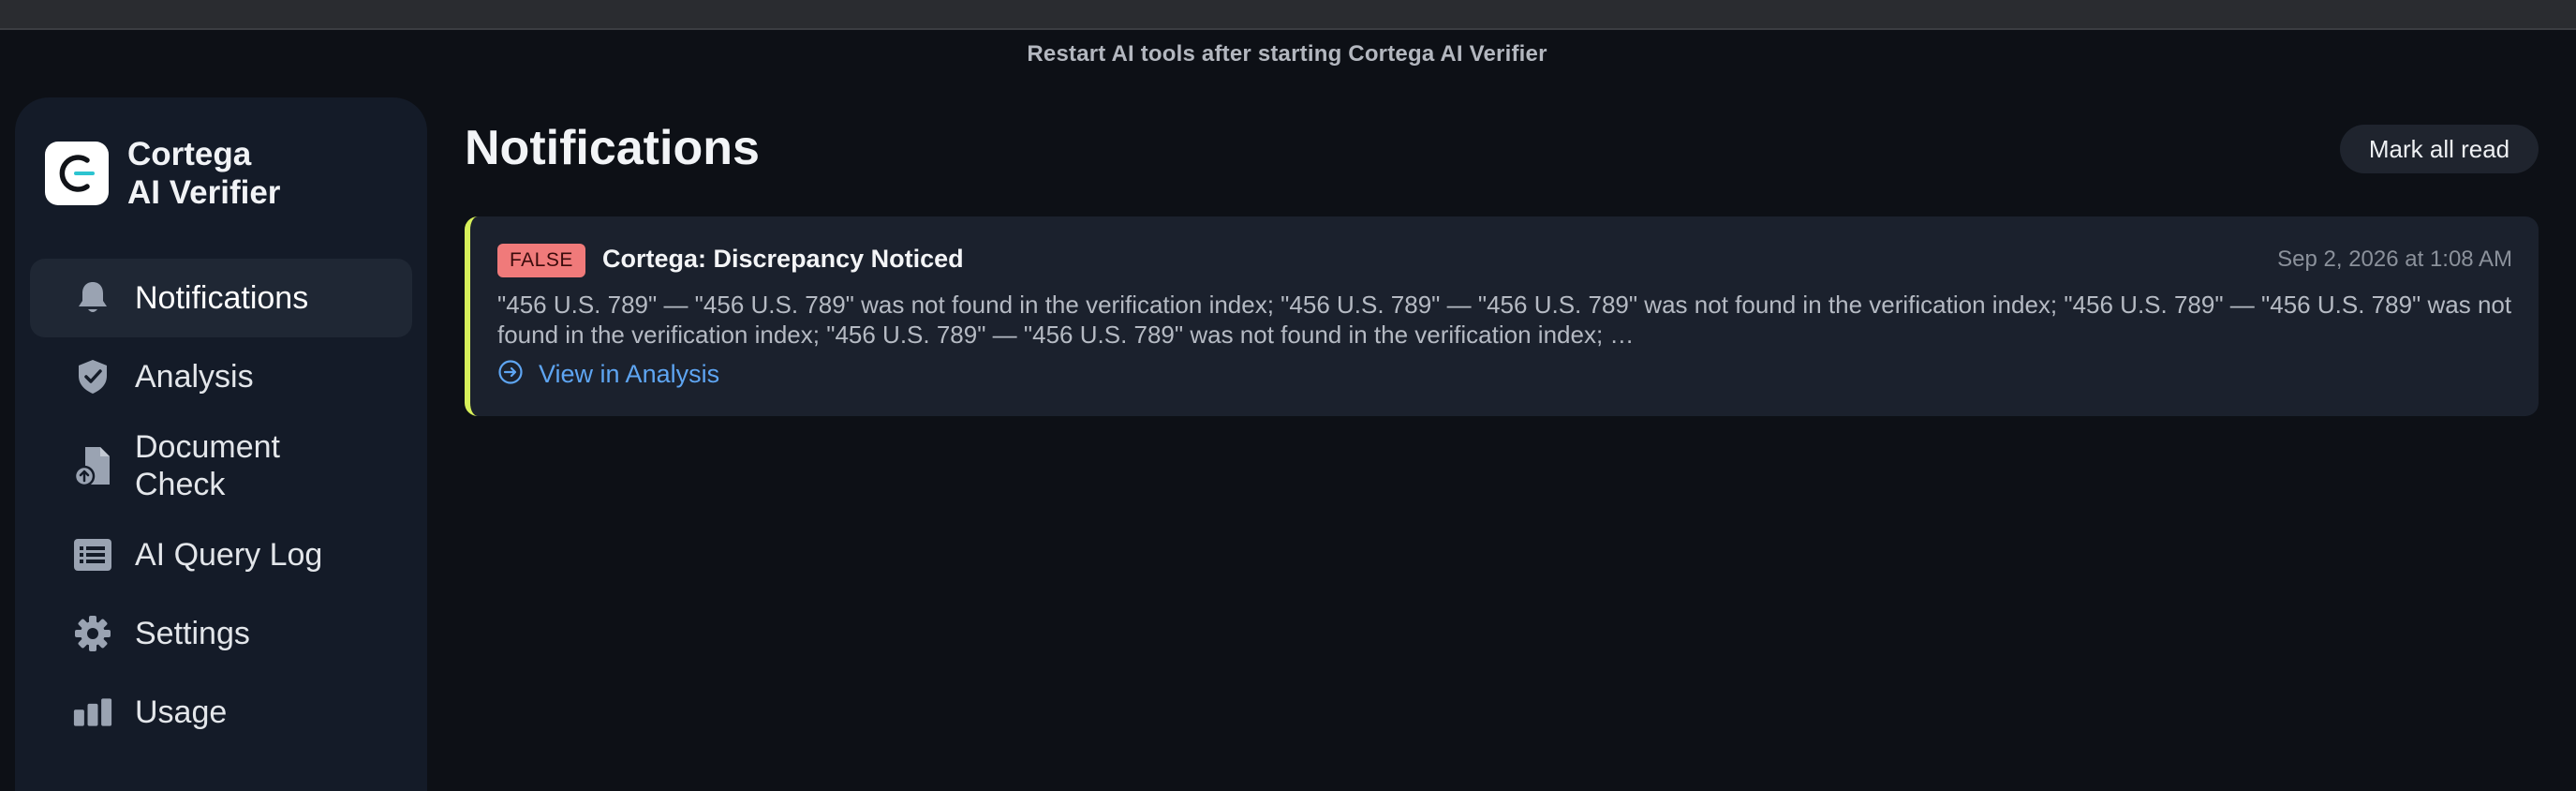 This screenshot has width=2576, height=791. I want to click on sidebar-item-analysis: Analysis, so click(221, 377).